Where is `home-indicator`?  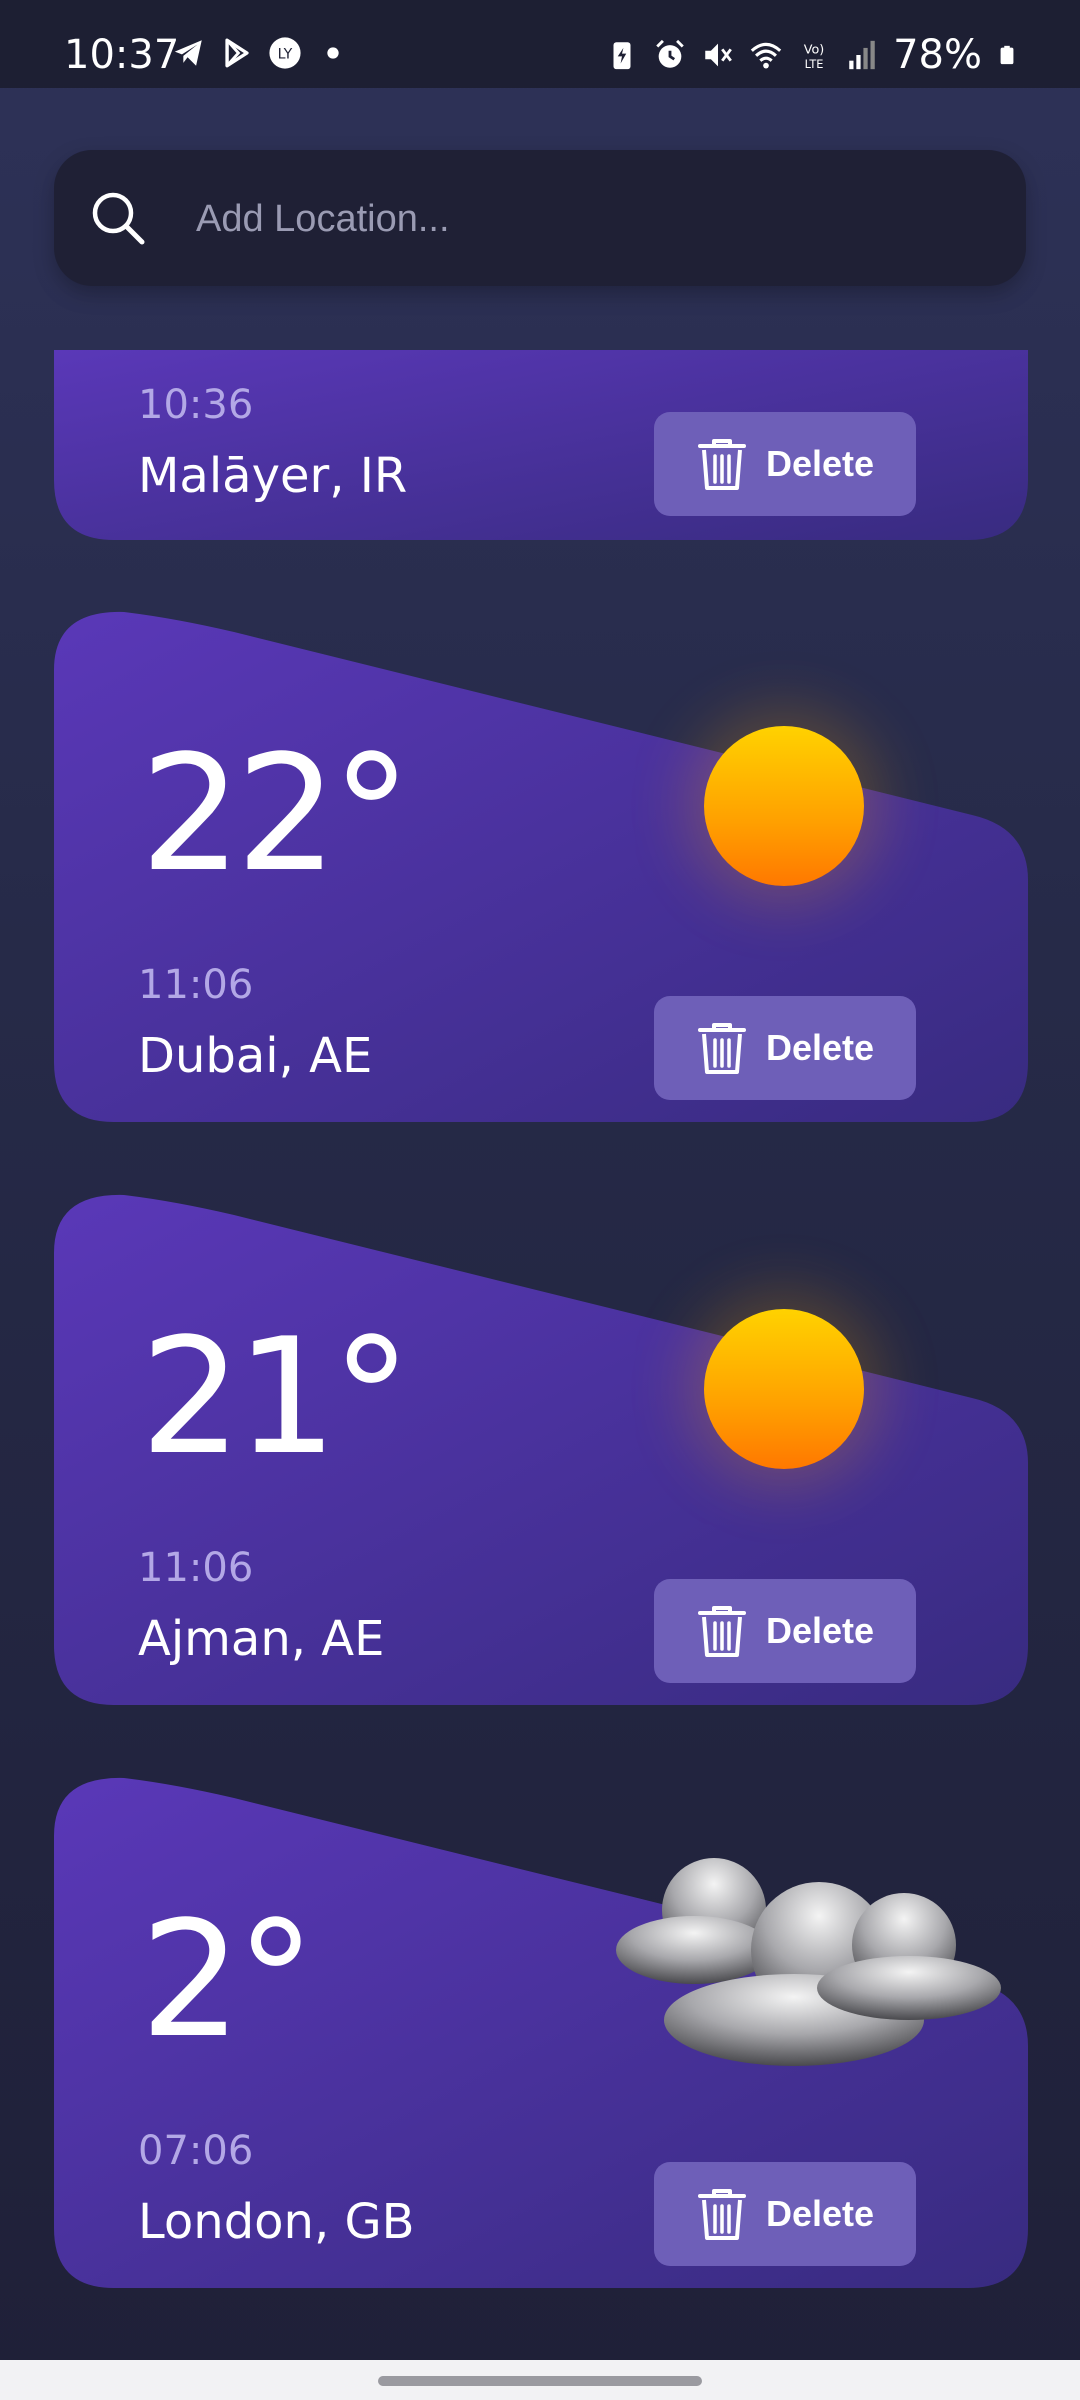 home-indicator is located at coordinates (540, 2381).